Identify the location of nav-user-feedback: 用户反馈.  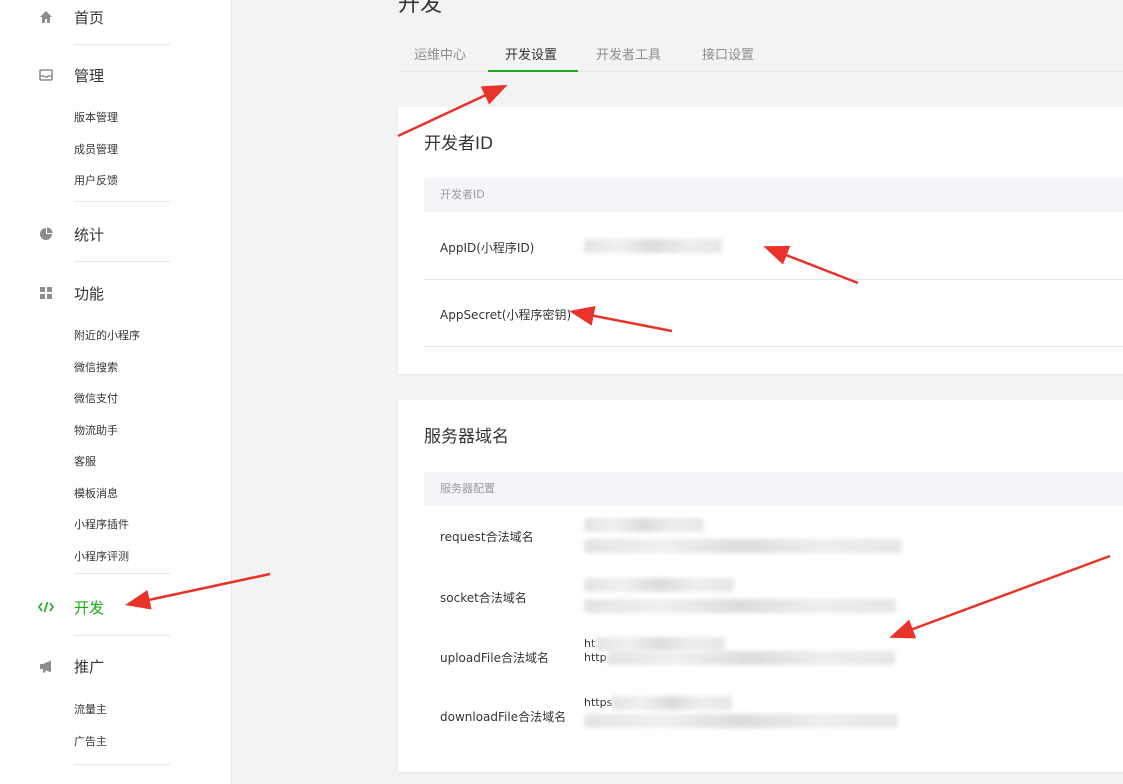
(104, 181).